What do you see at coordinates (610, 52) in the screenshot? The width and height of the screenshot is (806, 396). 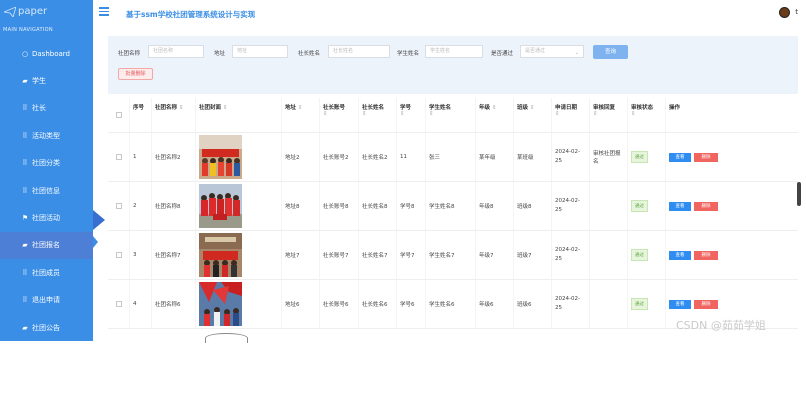 I see `search-button: 查询` at bounding box center [610, 52].